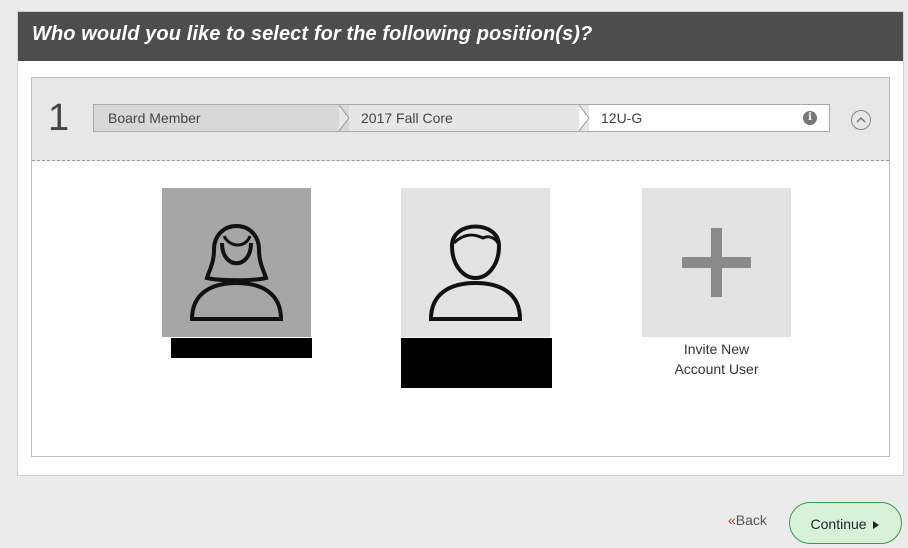  I want to click on invite-label-line1: Invite New, so click(716, 349).